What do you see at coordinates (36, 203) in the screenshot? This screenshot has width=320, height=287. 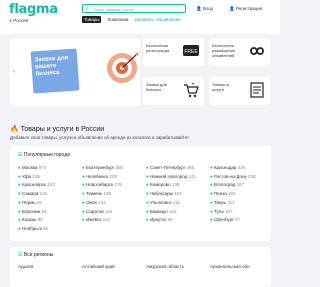 I see `city-link: ● Пермь 93` at bounding box center [36, 203].